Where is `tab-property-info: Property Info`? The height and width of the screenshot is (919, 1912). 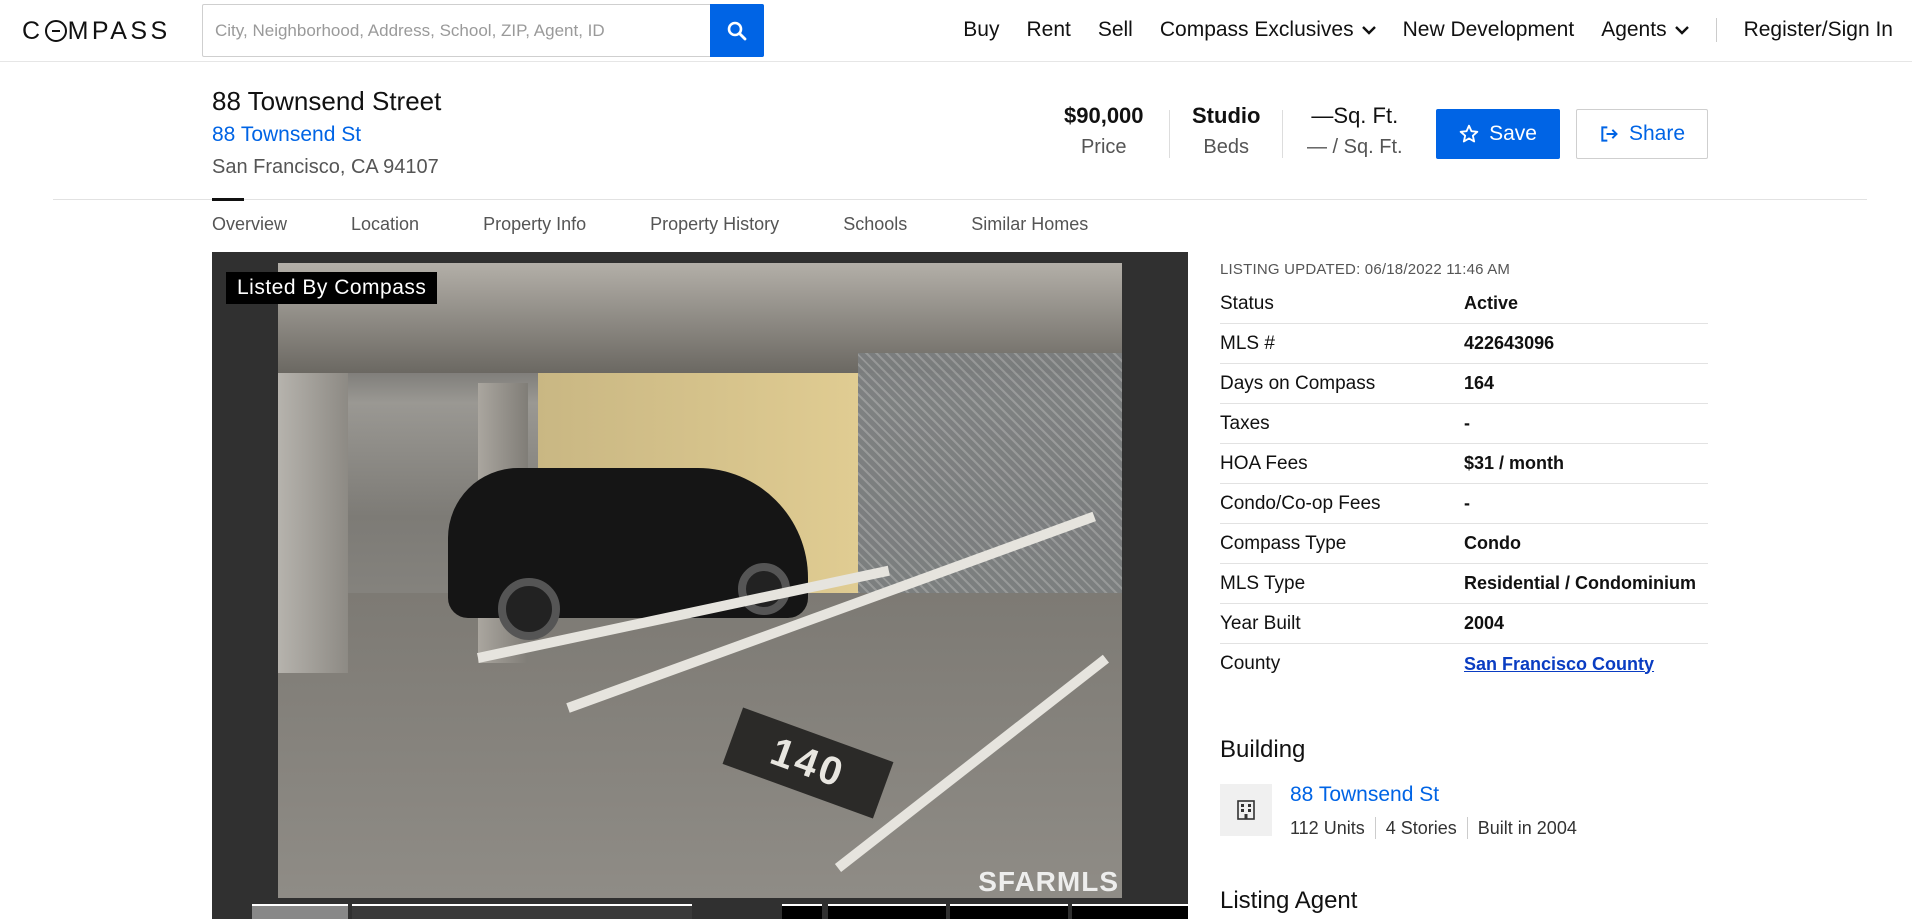 tab-property-info: Property Info is located at coordinates (534, 224).